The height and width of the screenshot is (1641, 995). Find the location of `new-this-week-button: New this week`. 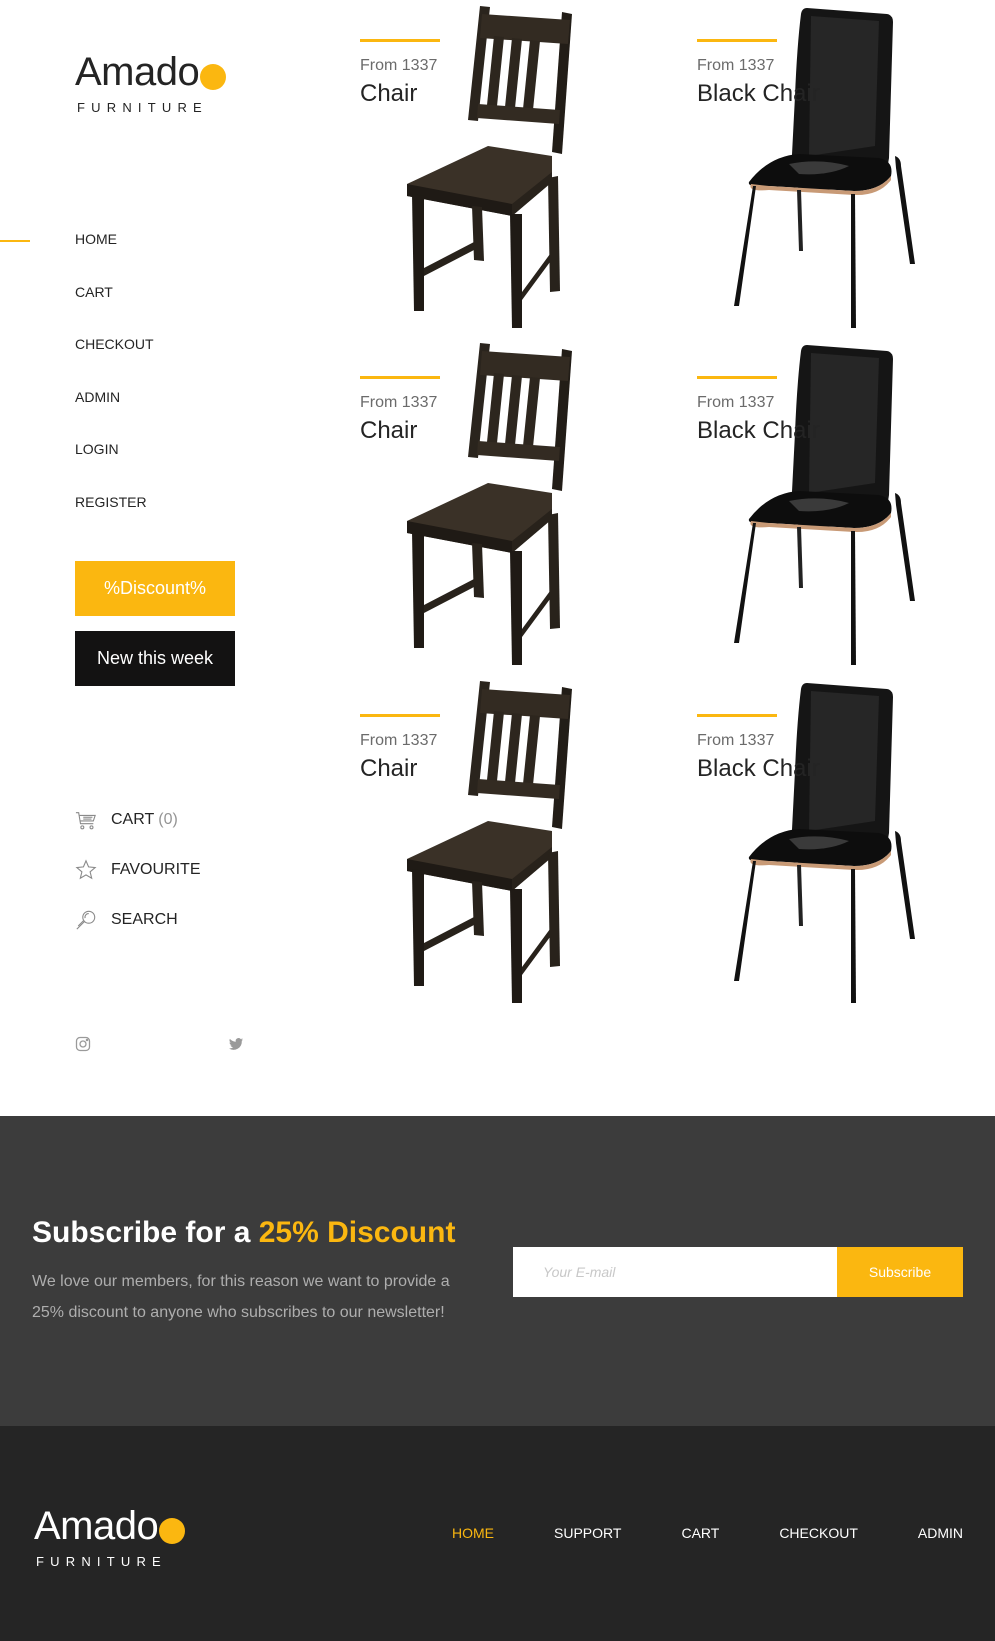

new-this-week-button: New this week is located at coordinates (155, 658).